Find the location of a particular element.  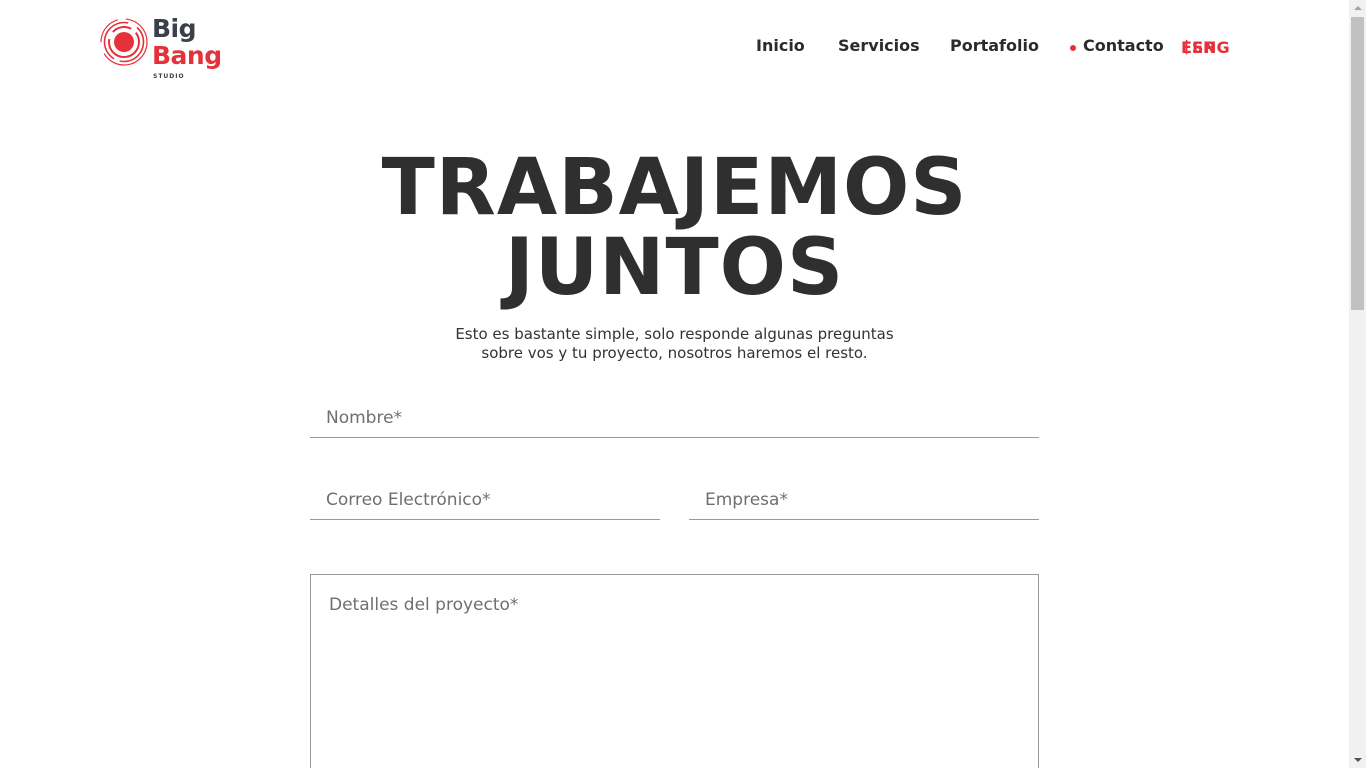

scroll-down-arrow-icon is located at coordinates (1357, 759).